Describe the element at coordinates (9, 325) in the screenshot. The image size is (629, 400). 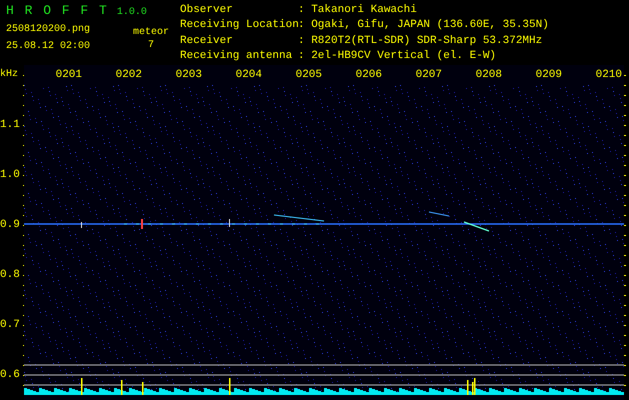
I see `y-axis-label: 0.7` at that location.